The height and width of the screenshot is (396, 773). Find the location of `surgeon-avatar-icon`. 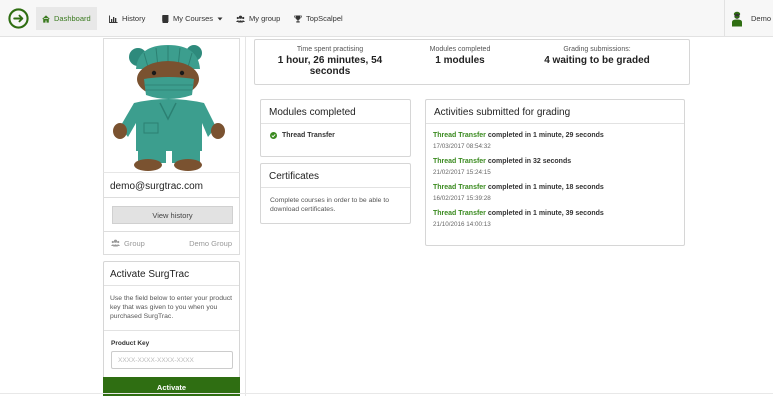

surgeon-avatar-icon is located at coordinates (737, 18).